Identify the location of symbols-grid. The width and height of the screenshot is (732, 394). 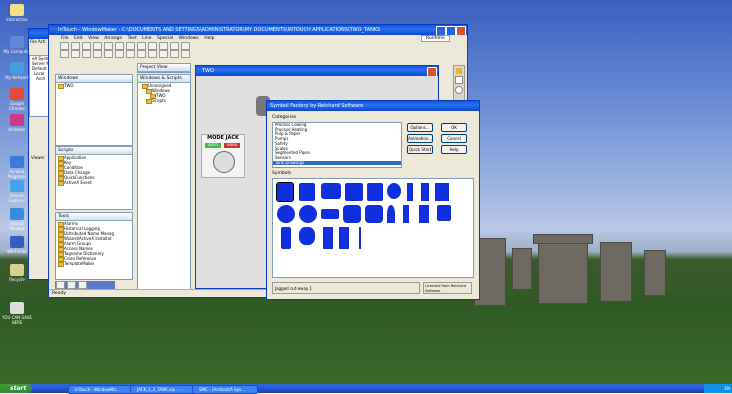
(373, 228).